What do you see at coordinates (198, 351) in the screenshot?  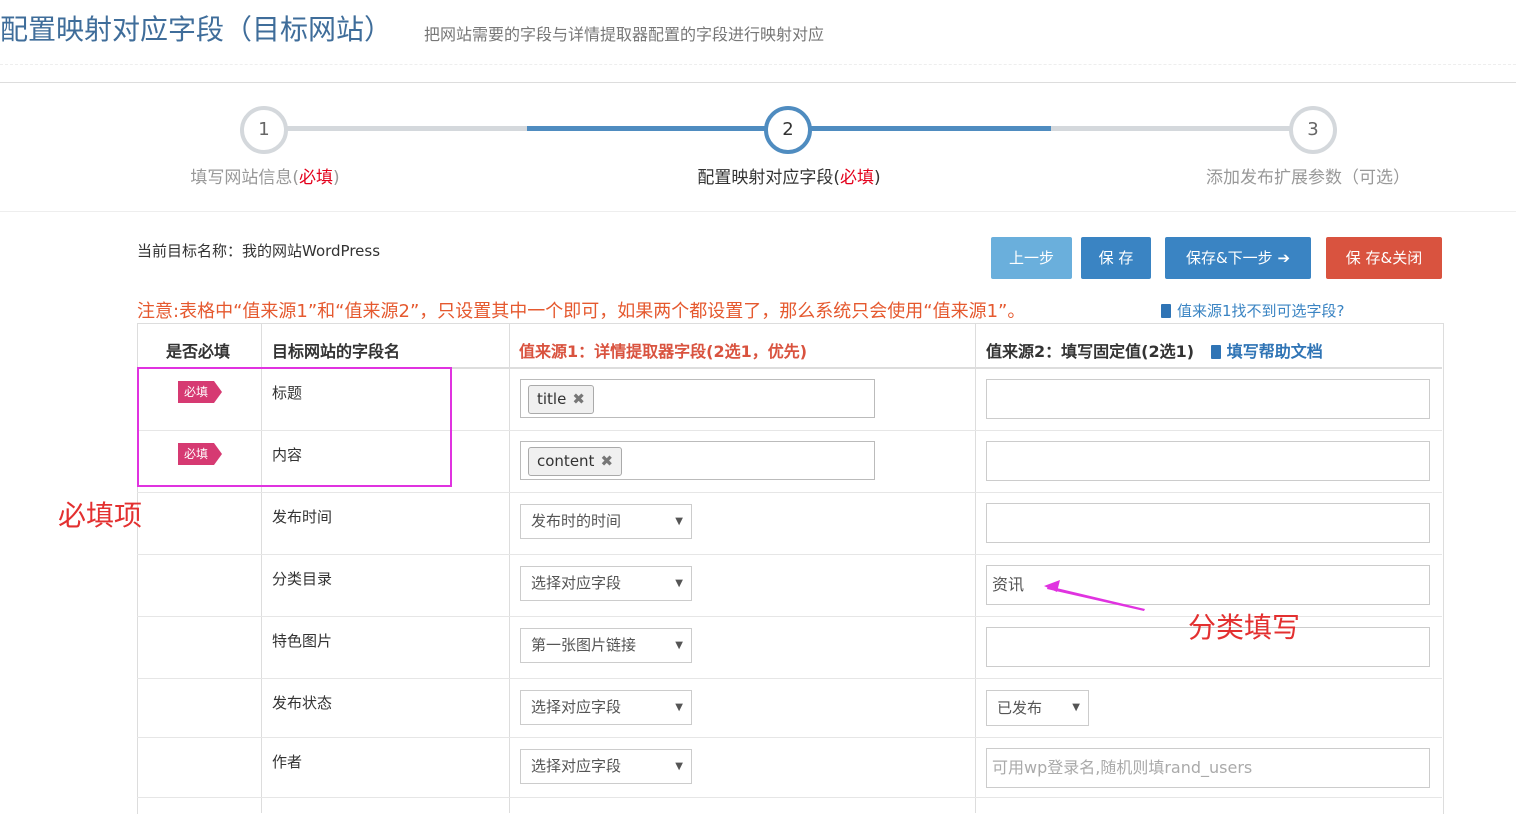 I see `header-required: 是否必填` at bounding box center [198, 351].